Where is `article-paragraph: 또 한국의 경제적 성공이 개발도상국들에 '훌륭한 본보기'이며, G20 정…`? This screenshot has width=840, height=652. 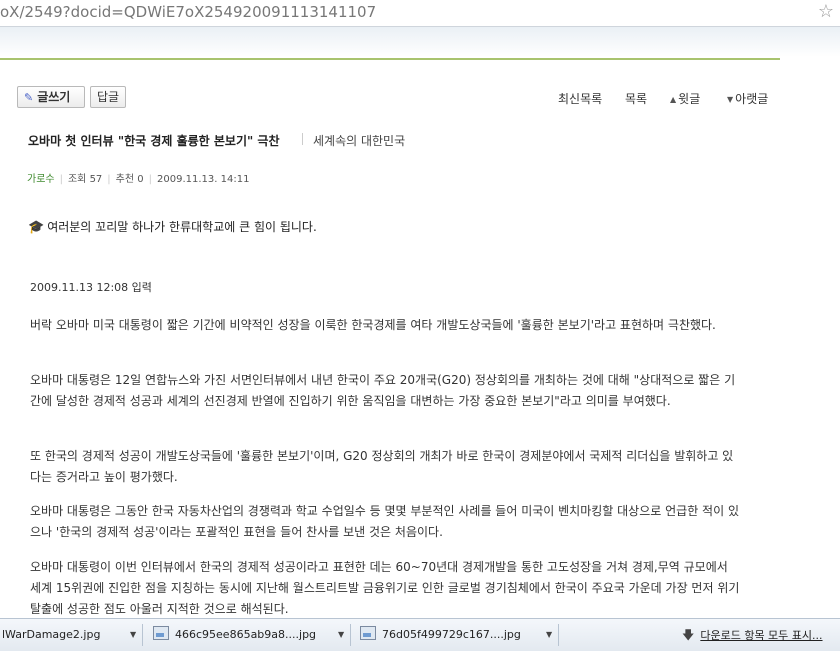
article-paragraph: 또 한국의 경제적 성공이 개발도상국들에 '훌륭한 본보기'이며, G20 정… is located at coordinates (382, 466).